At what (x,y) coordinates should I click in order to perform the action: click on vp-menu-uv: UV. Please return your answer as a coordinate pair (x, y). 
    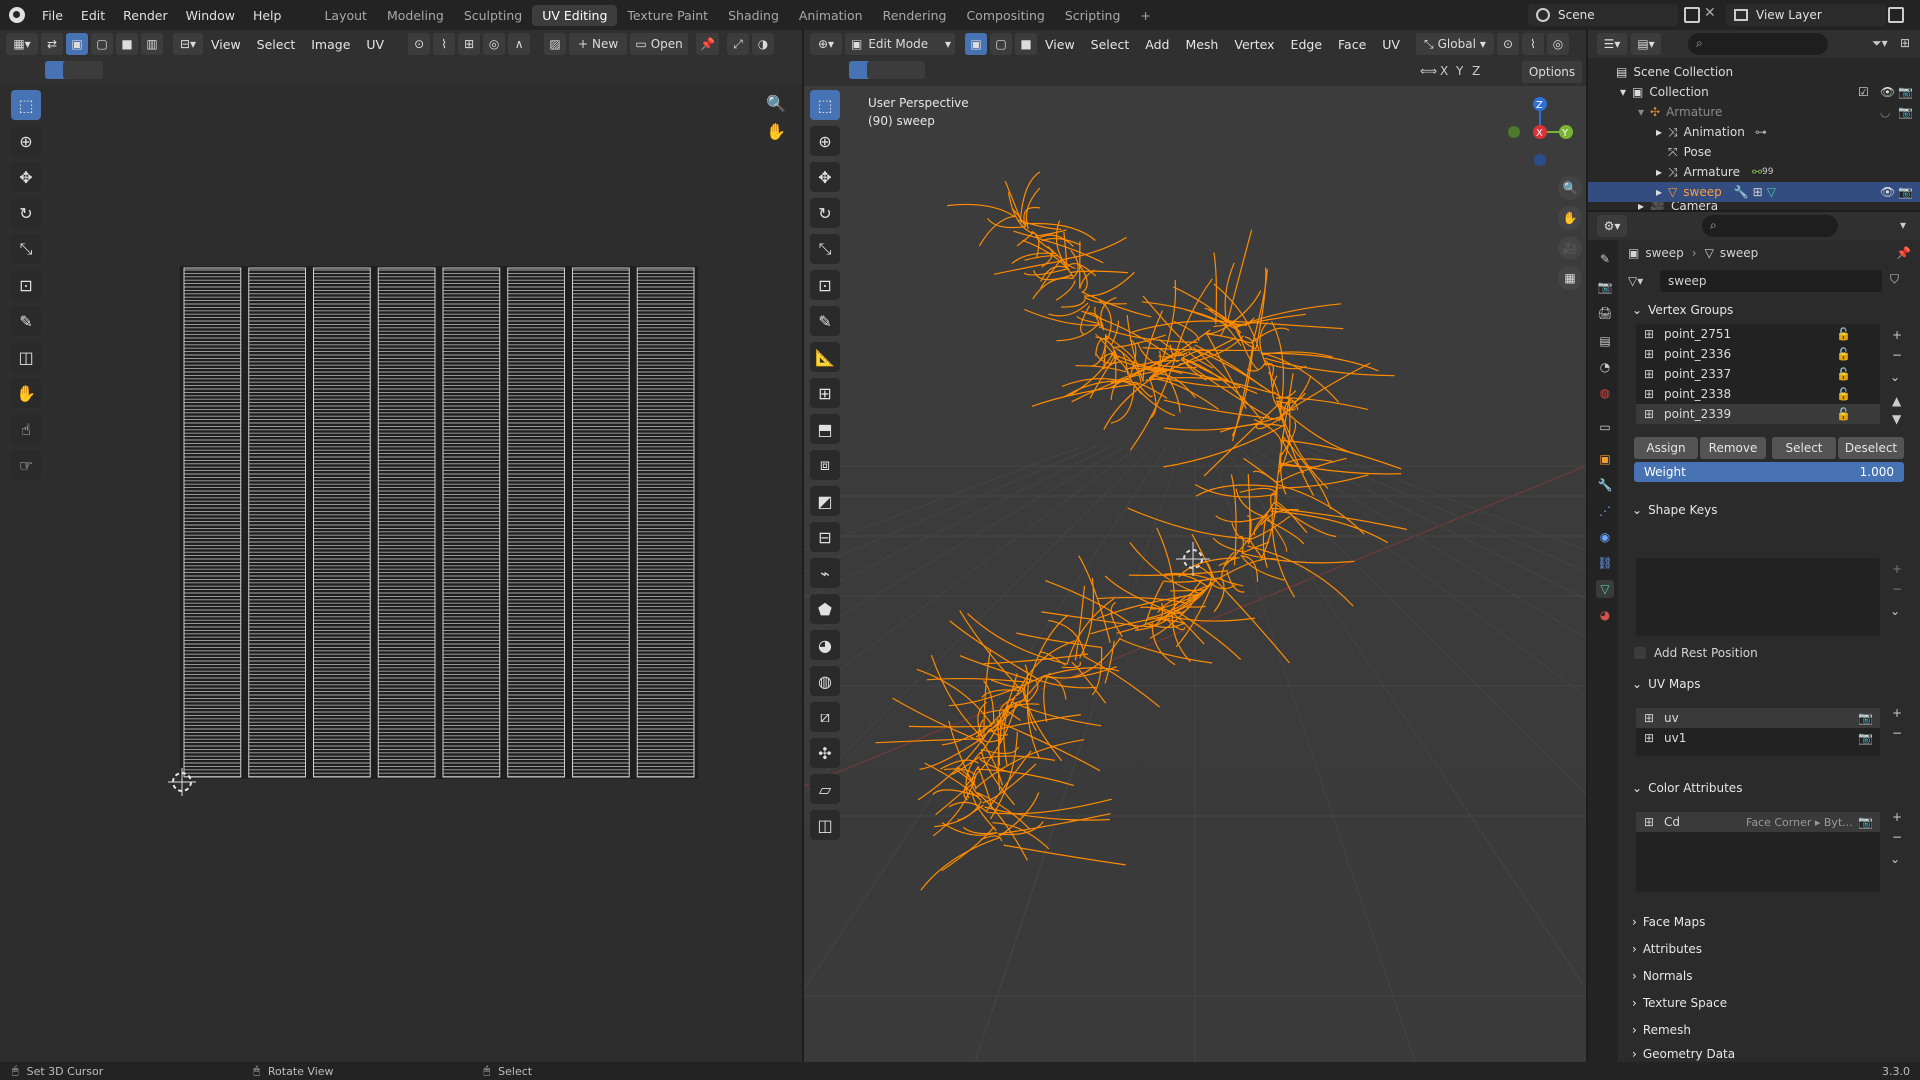
    Looking at the image, I should click on (1391, 44).